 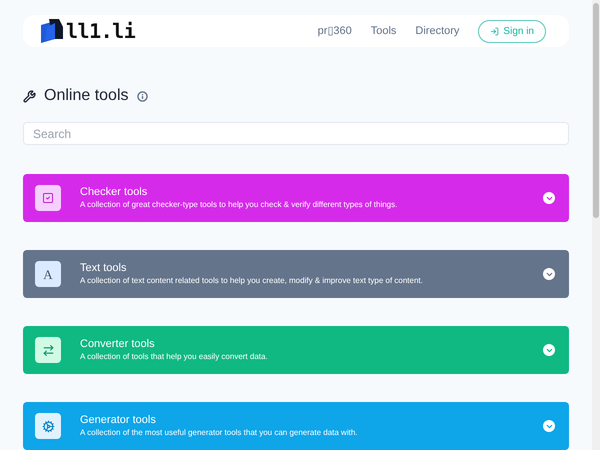 I want to click on sign-in-icon, so click(x=495, y=31).